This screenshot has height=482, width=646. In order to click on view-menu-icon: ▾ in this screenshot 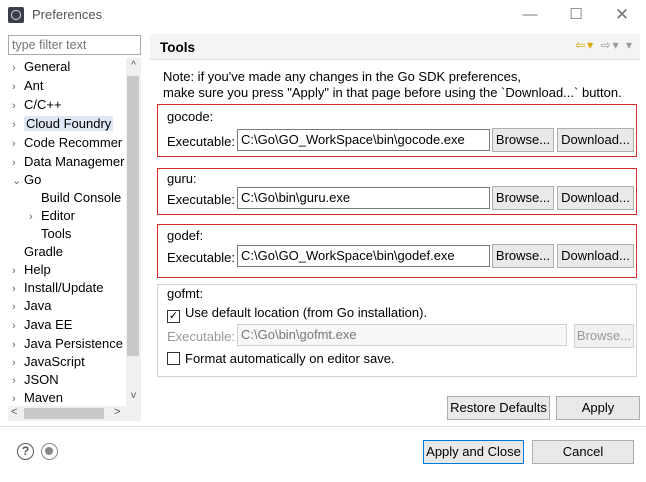, I will do `click(630, 45)`.